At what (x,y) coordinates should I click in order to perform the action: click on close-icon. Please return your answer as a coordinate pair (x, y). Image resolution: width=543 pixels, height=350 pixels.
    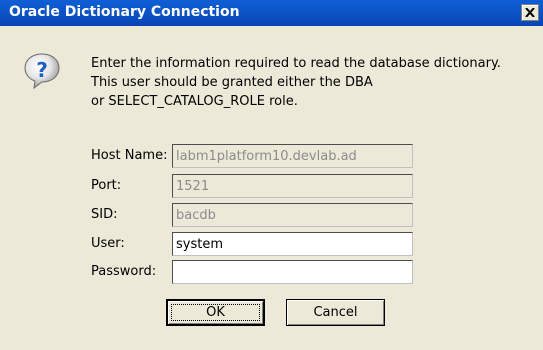
    Looking at the image, I should click on (530, 12).